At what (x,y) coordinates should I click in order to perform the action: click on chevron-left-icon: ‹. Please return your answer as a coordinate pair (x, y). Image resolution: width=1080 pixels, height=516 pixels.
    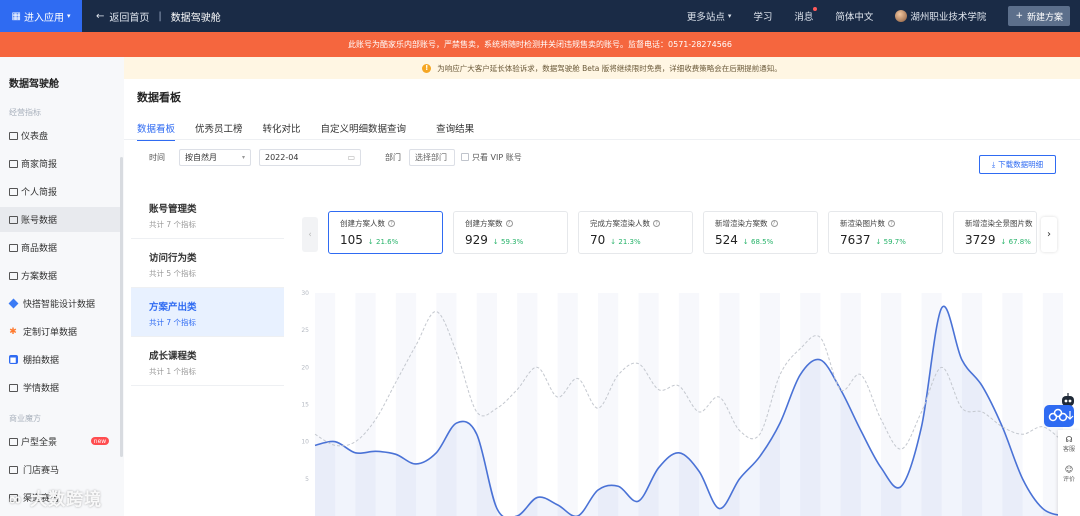
    Looking at the image, I should click on (310, 234).